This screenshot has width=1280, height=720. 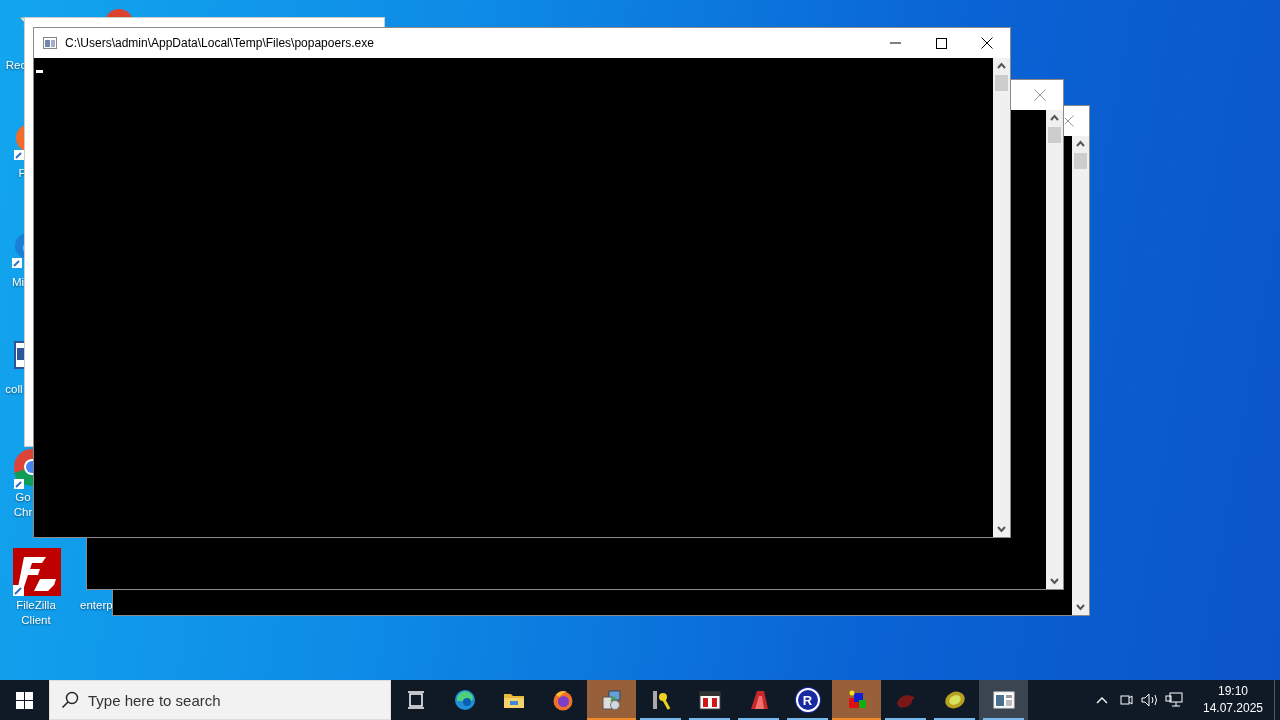 What do you see at coordinates (1174, 700) in the screenshot?
I see `network-icon` at bounding box center [1174, 700].